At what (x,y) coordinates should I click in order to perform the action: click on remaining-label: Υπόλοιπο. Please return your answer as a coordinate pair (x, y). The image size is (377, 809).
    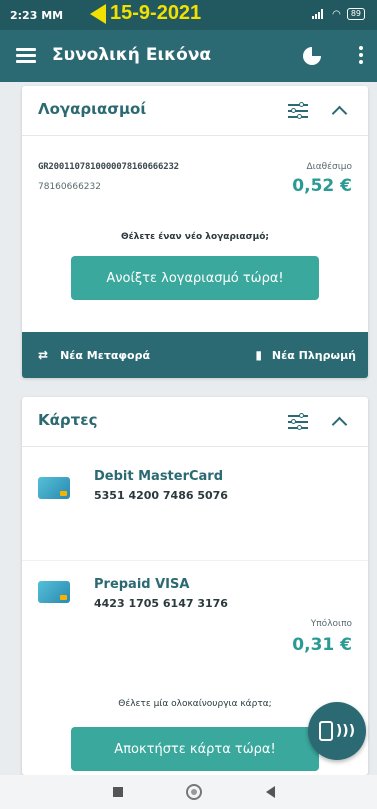
    Looking at the image, I should click on (331, 624).